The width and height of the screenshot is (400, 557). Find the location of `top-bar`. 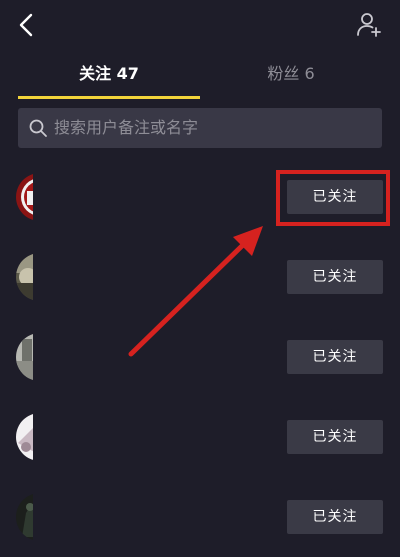

top-bar is located at coordinates (200, 26).